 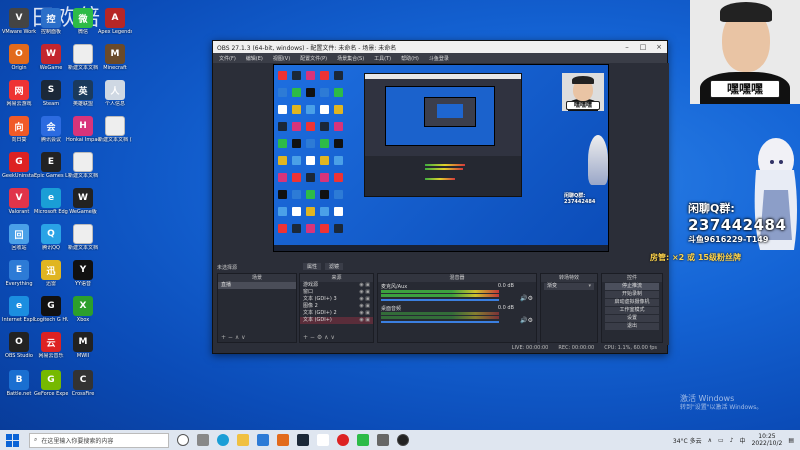 What do you see at coordinates (303, 440) in the screenshot?
I see `steam-icon` at bounding box center [303, 440].